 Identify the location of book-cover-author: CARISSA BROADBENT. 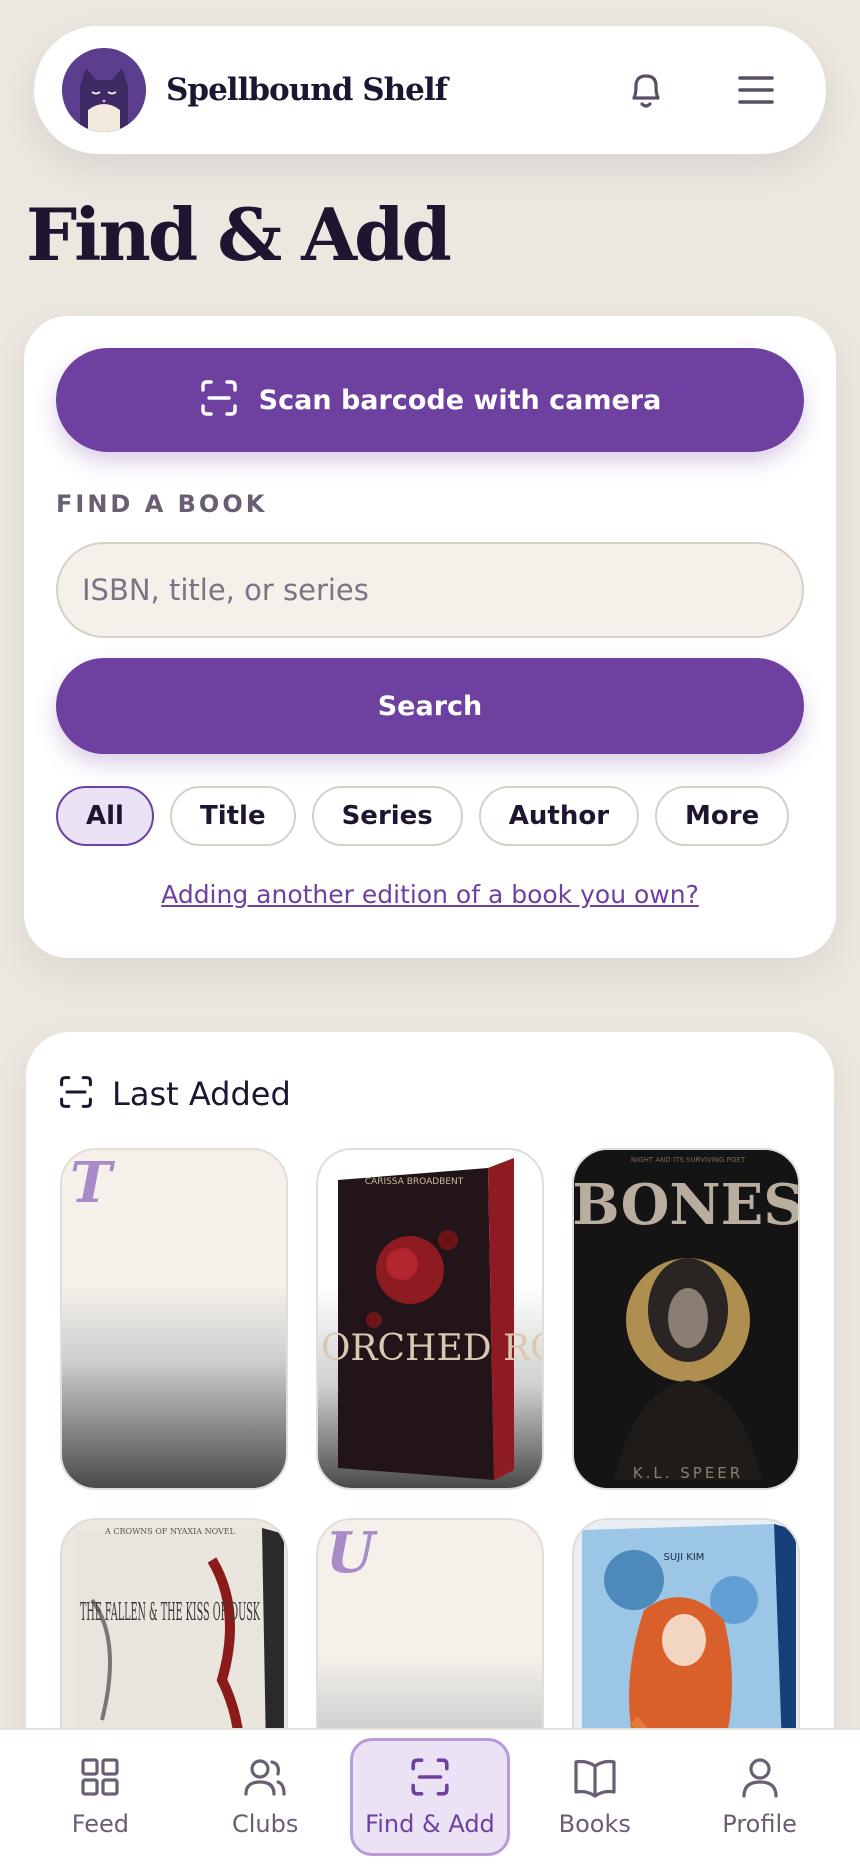
(414, 1182).